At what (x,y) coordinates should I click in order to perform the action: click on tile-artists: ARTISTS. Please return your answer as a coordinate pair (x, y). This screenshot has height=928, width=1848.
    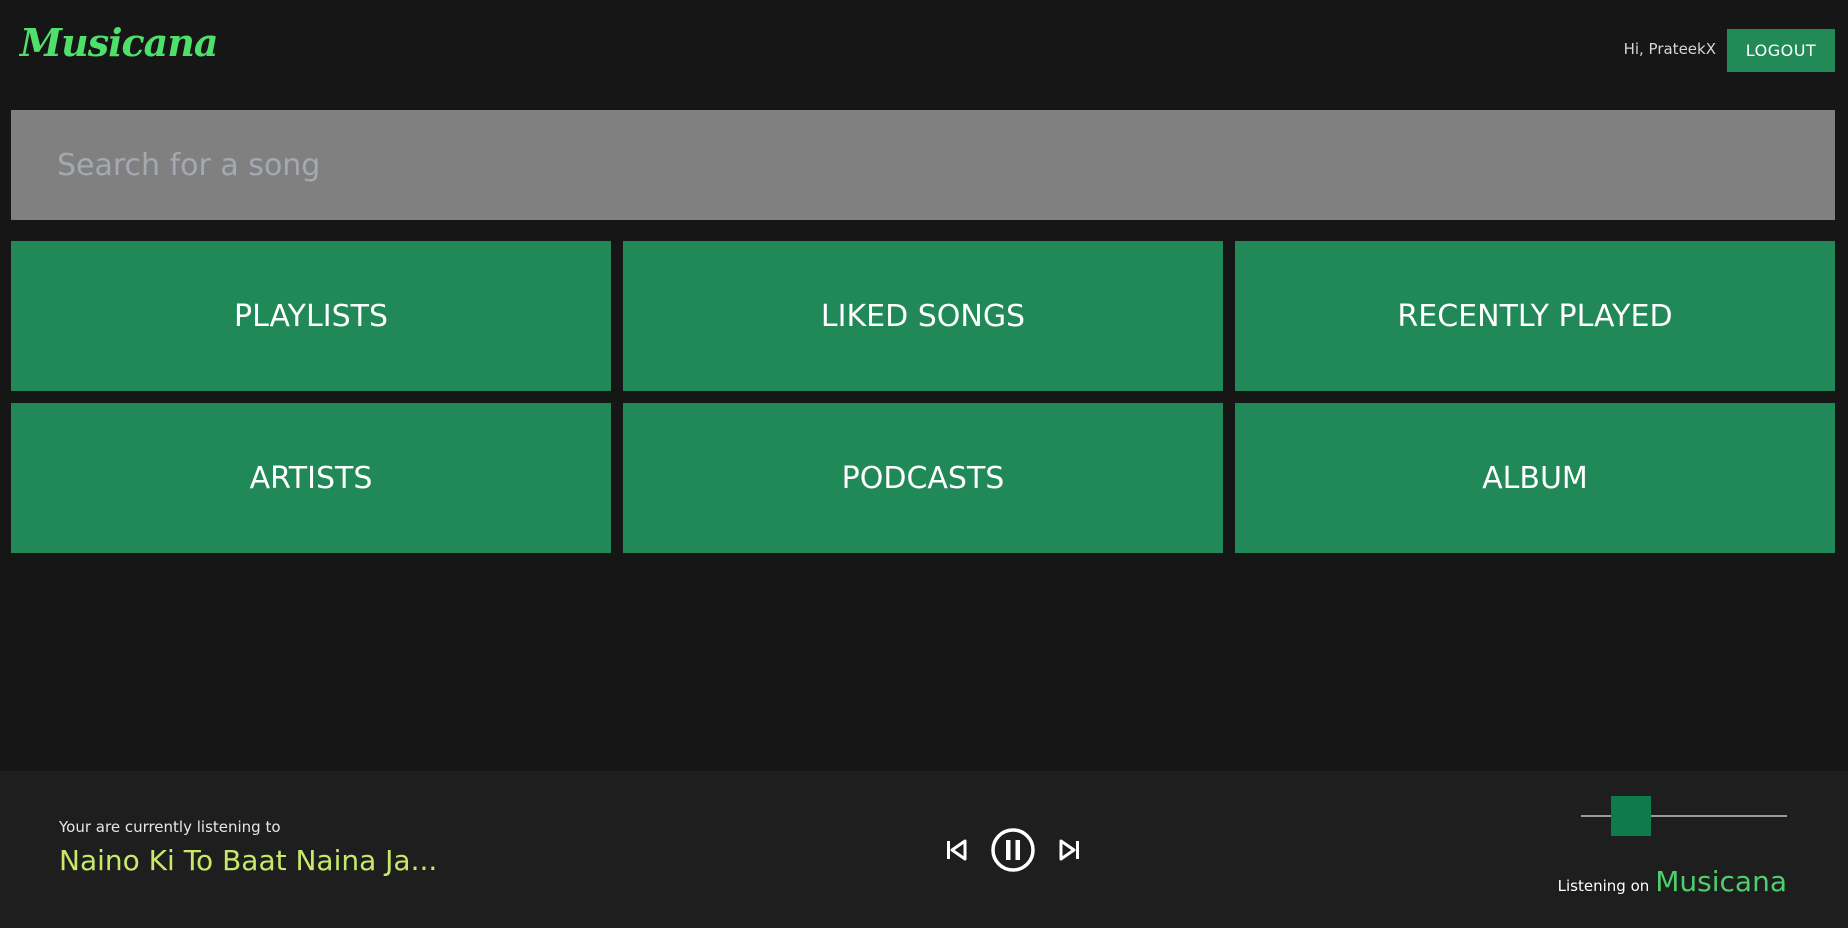
    Looking at the image, I should click on (311, 478).